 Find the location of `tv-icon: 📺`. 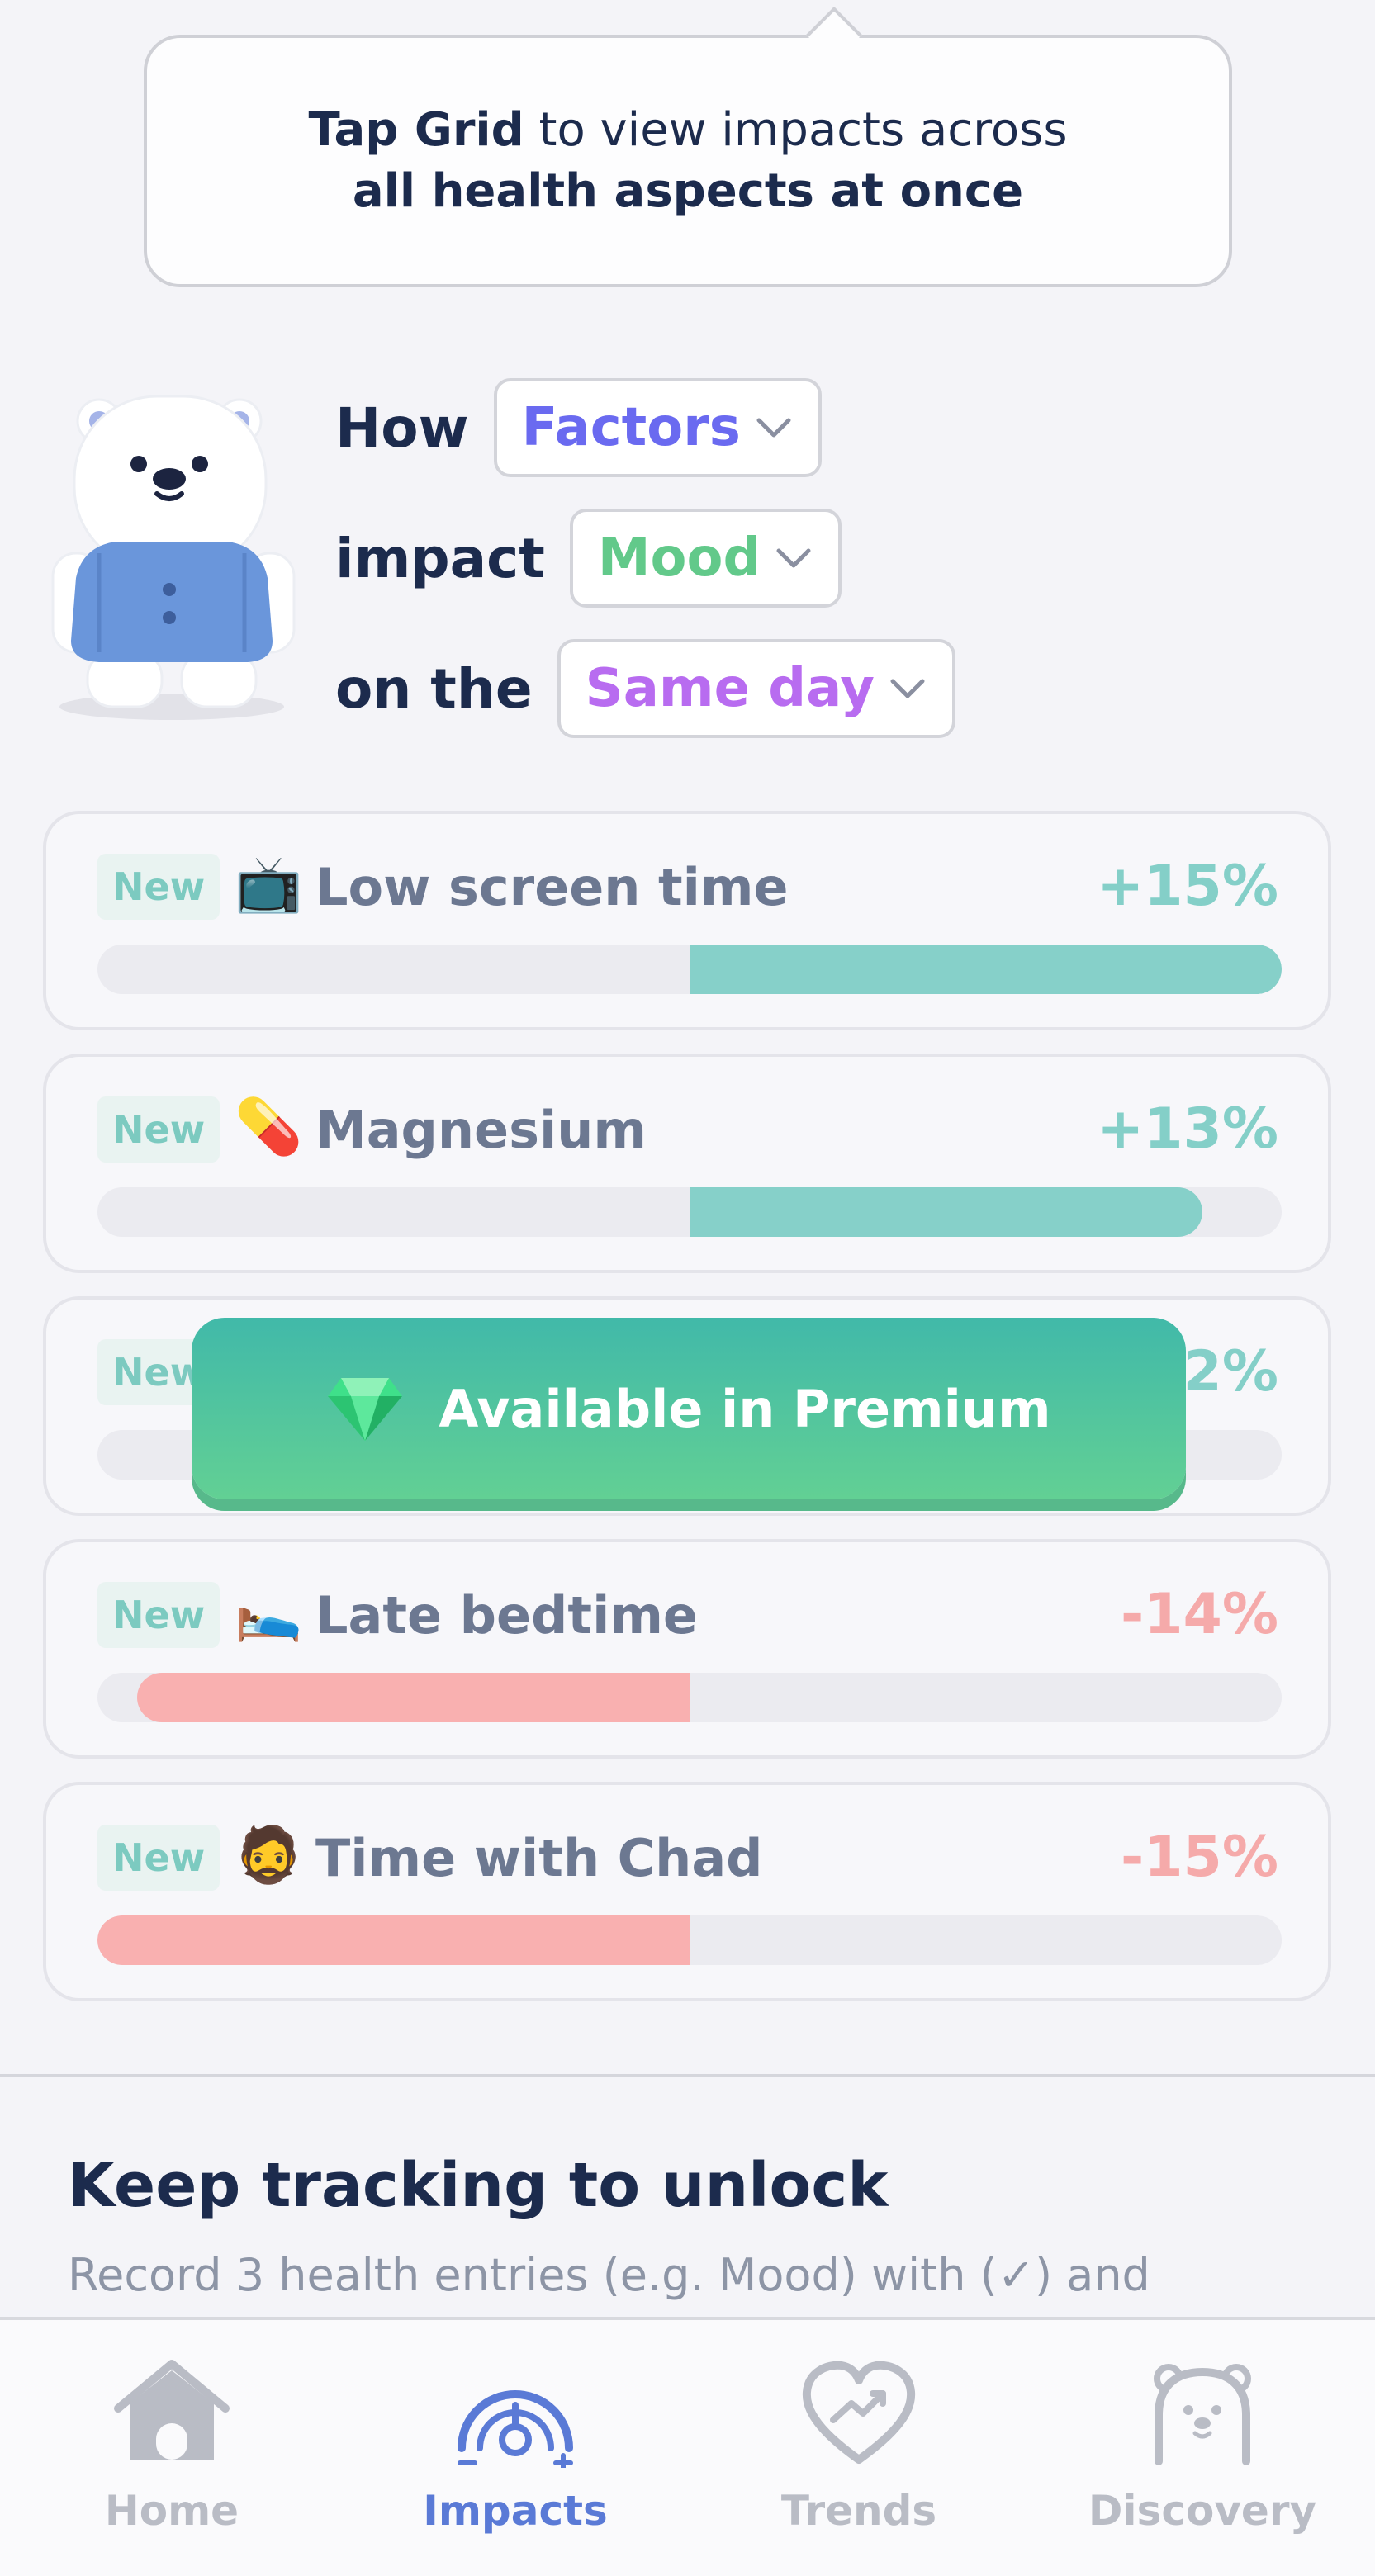

tv-icon: 📺 is located at coordinates (269, 884).